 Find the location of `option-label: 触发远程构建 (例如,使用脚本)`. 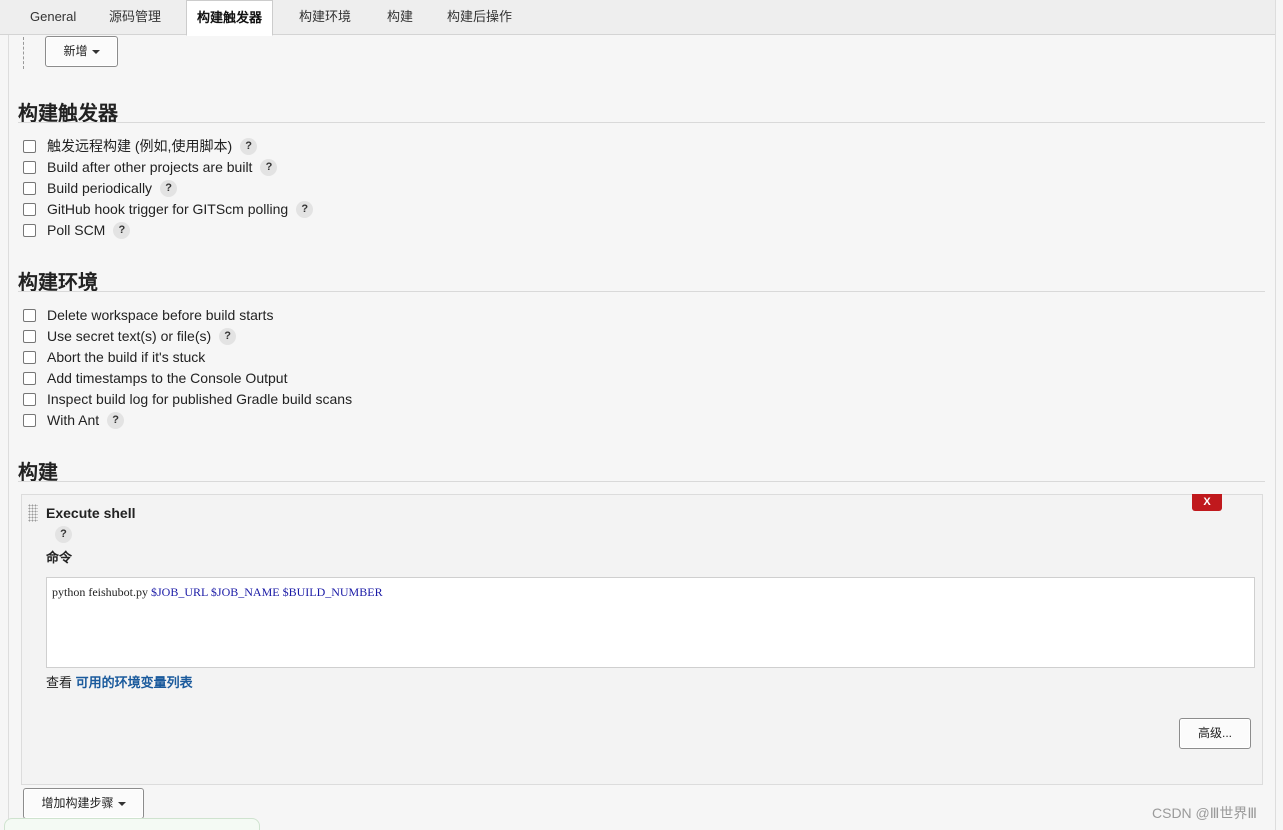

option-label: 触发远程构建 (例如,使用脚本) is located at coordinates (140, 146).